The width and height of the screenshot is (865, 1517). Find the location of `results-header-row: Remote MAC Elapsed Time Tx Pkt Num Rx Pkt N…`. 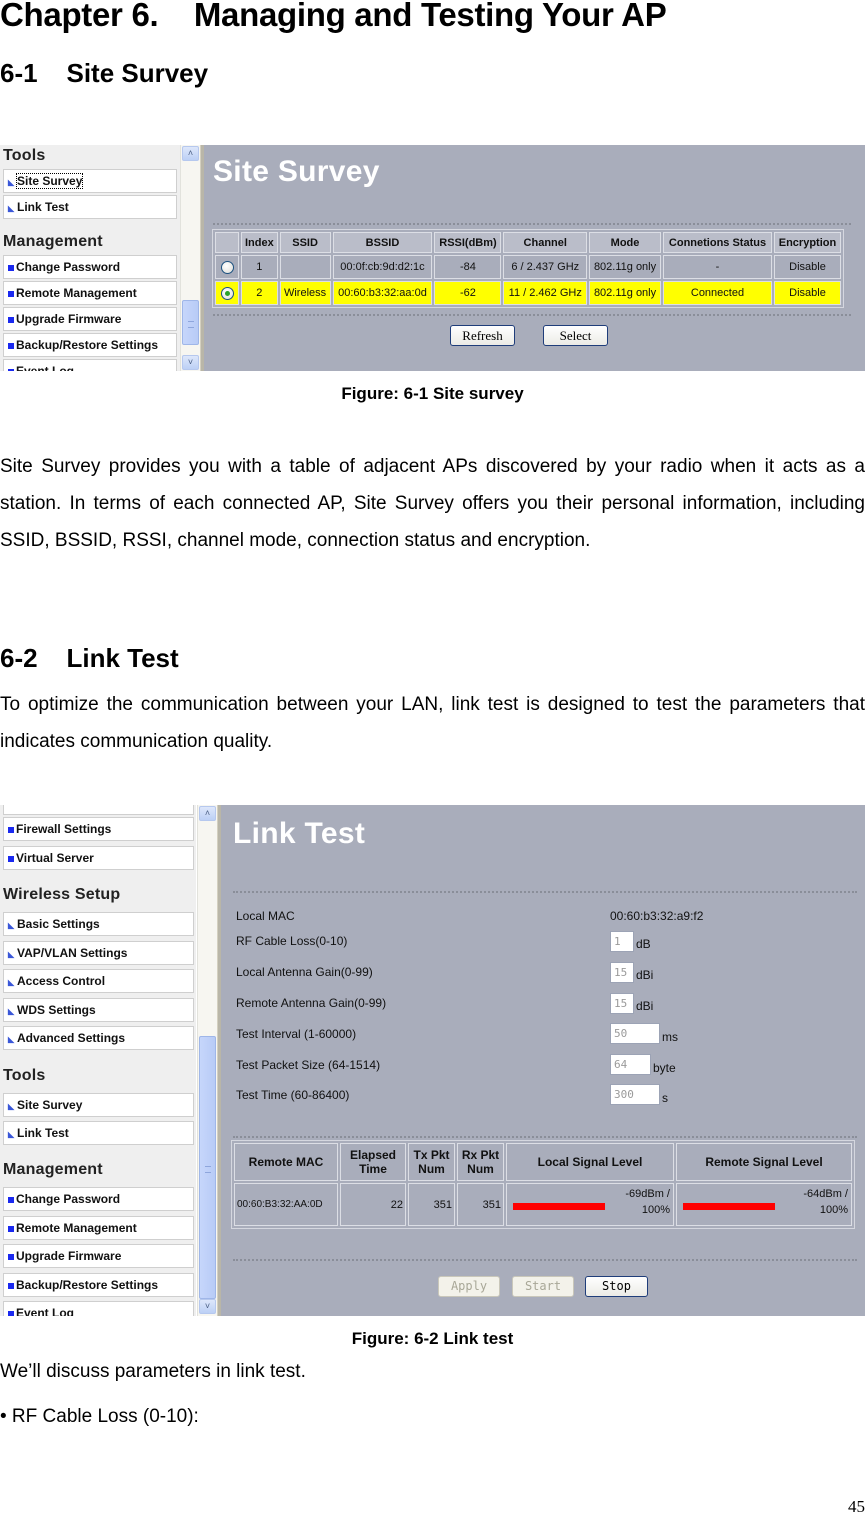

results-header-row: Remote MAC Elapsed Time Tx Pkt Num Rx Pkt N… is located at coordinates (543, 1162).